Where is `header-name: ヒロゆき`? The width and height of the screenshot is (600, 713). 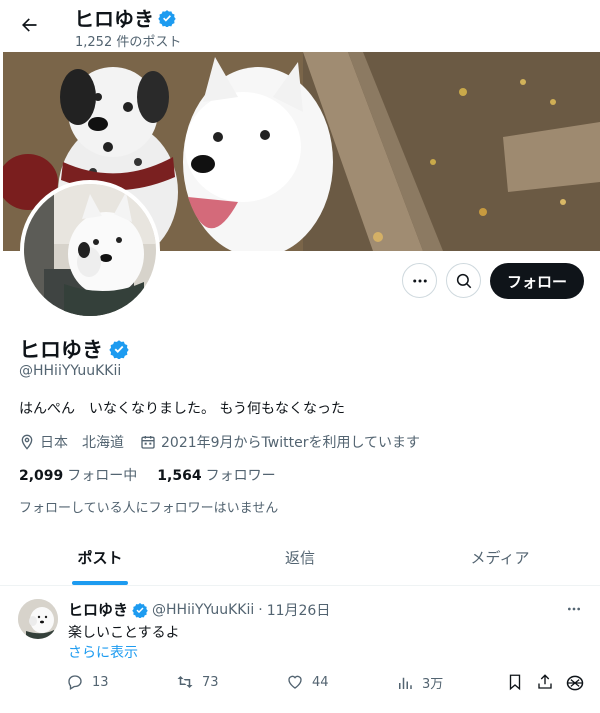
header-name: ヒロゆき is located at coordinates (114, 19).